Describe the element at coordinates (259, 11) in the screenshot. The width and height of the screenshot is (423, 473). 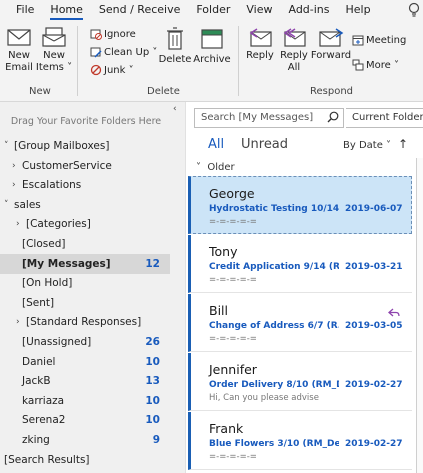
I see `tab-view: View` at that location.